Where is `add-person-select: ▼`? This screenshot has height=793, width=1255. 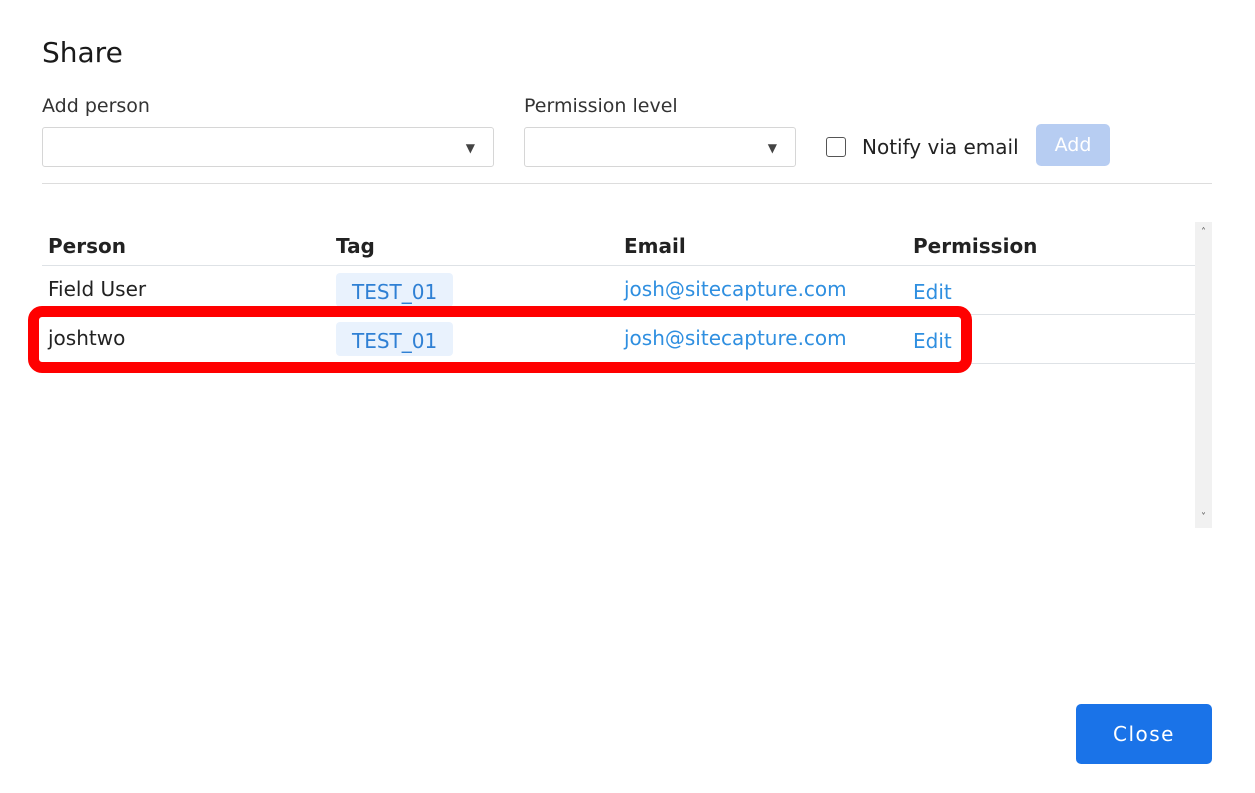
add-person-select: ▼ is located at coordinates (268, 147).